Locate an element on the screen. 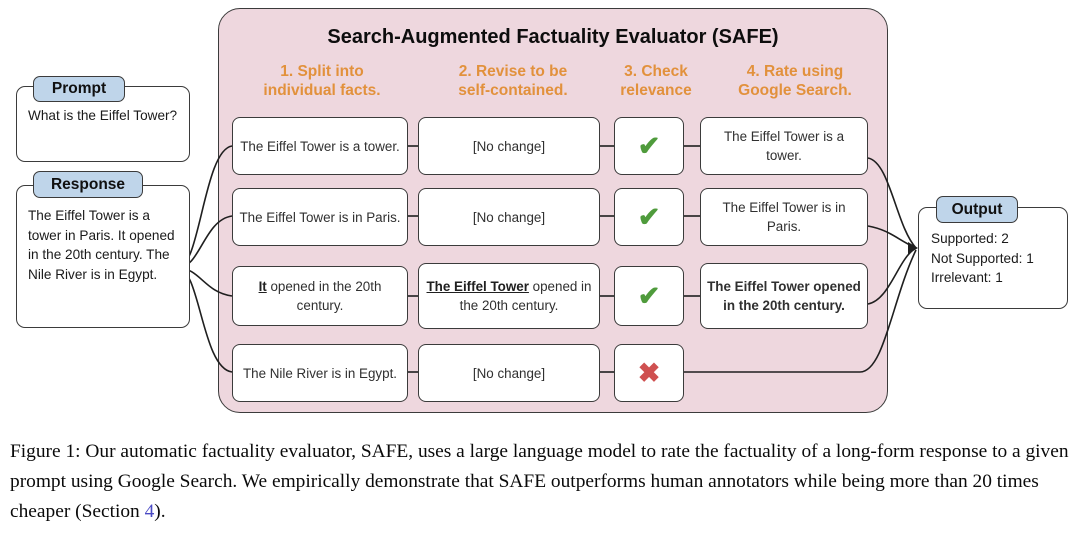 The height and width of the screenshot is (540, 1080). fact-box-2-text: The Eiffel Tower is in Paris. is located at coordinates (320, 217).